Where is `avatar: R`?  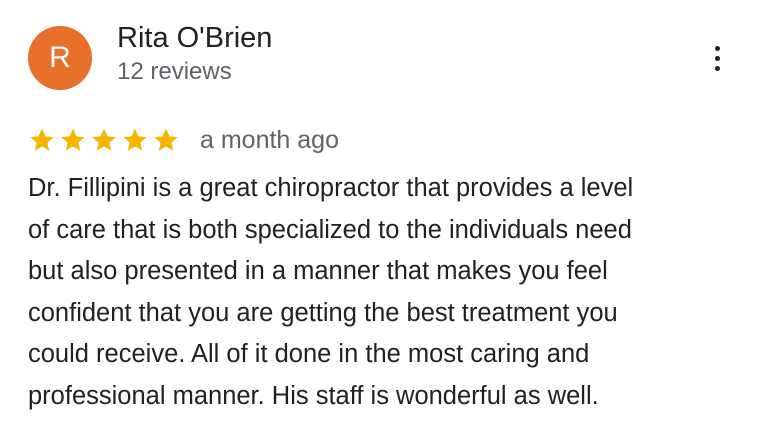 avatar: R is located at coordinates (60, 58).